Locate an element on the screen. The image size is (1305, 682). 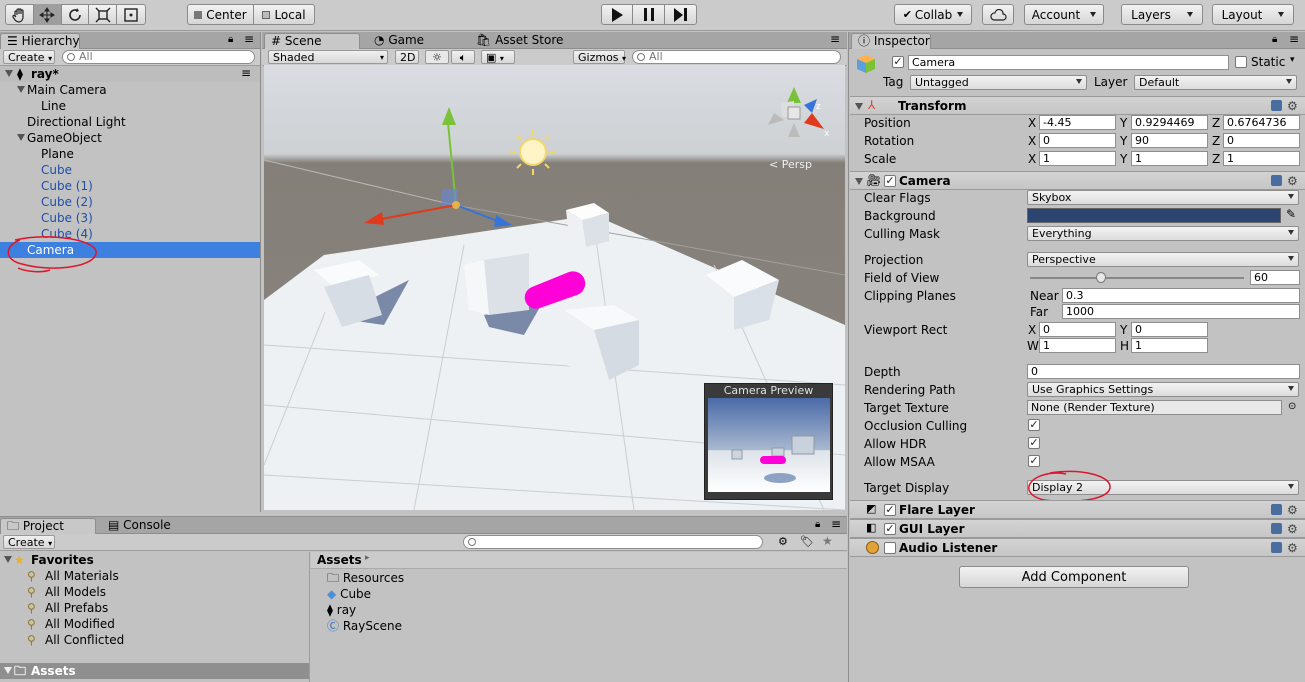
background-color-field is located at coordinates (1154, 215).